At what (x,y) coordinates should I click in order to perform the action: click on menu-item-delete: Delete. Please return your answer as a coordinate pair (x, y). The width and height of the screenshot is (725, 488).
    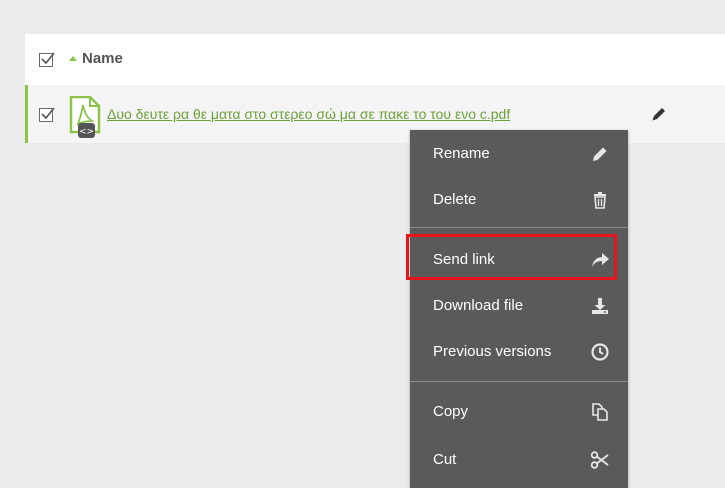
    Looking at the image, I should click on (519, 200).